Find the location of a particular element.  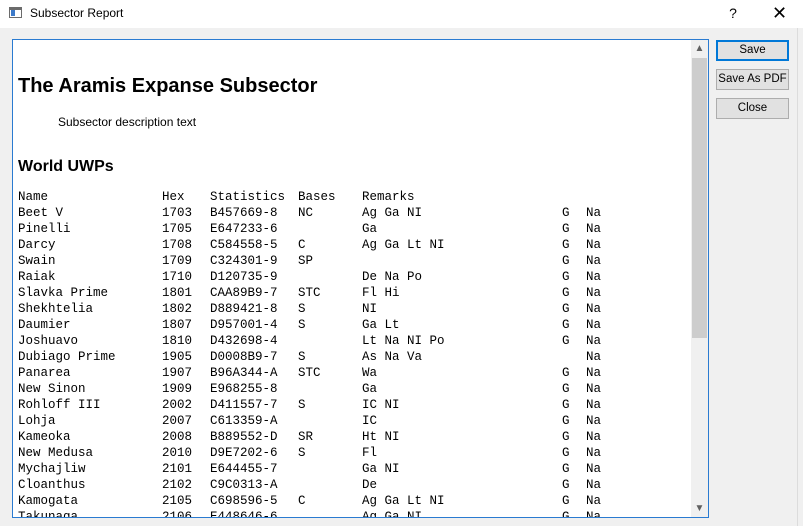

world-statistics: C584558-5 is located at coordinates (244, 245).